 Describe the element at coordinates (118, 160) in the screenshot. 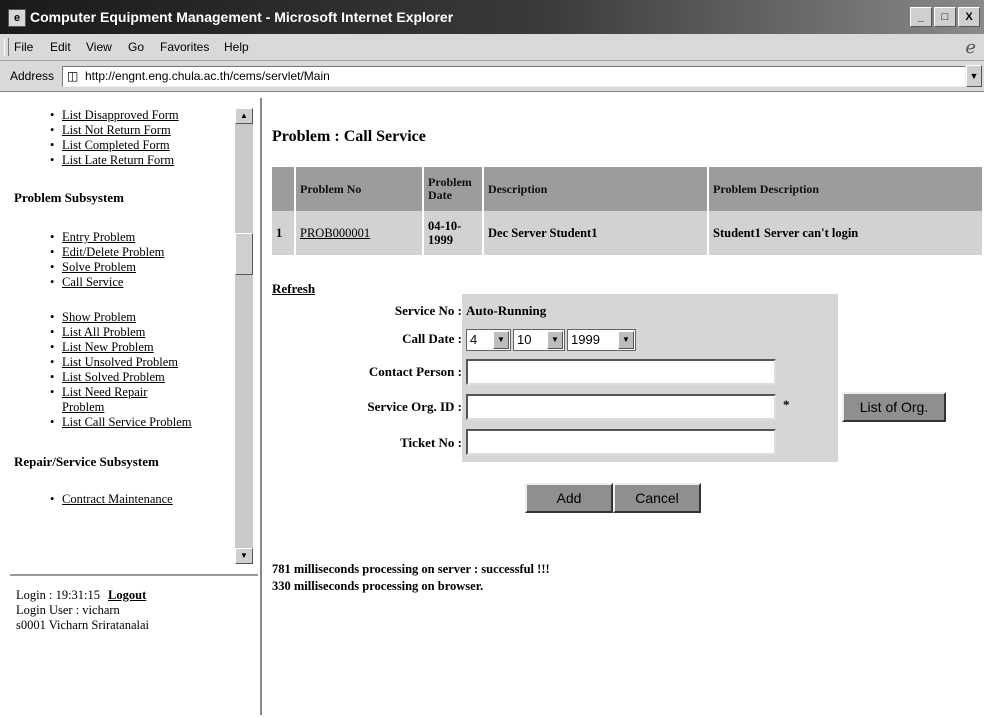

I see `nav-list-late-return-form: List Late Return Form` at that location.